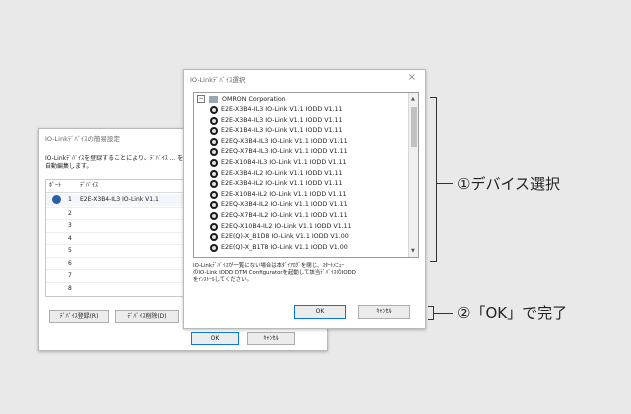 This screenshot has height=414, width=631. Describe the element at coordinates (215, 338) in the screenshot. I see `back-ok-button: OK` at that location.